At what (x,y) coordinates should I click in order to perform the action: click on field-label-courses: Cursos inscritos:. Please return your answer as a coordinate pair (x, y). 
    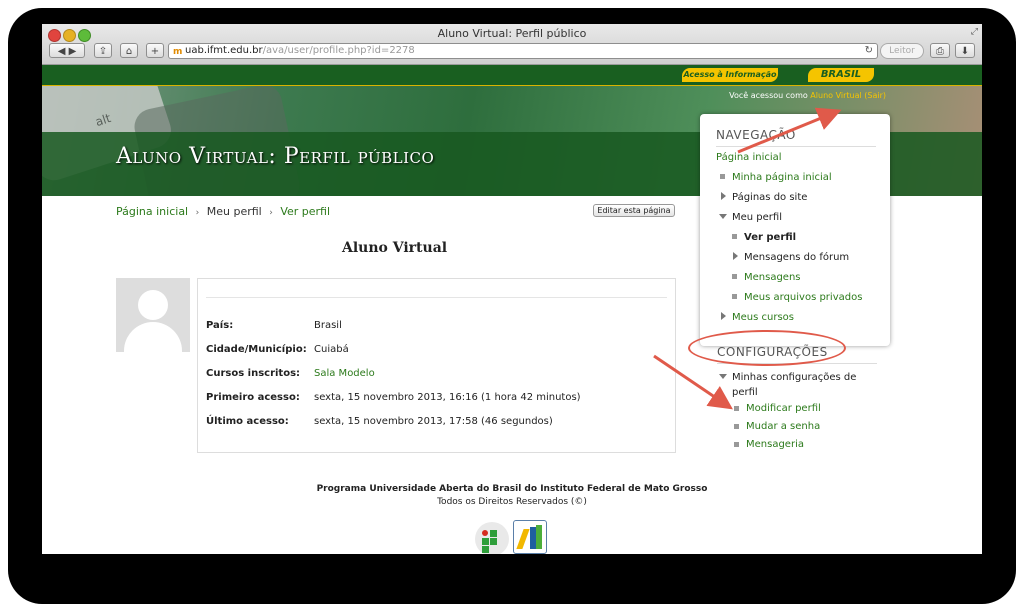
    Looking at the image, I should click on (253, 373).